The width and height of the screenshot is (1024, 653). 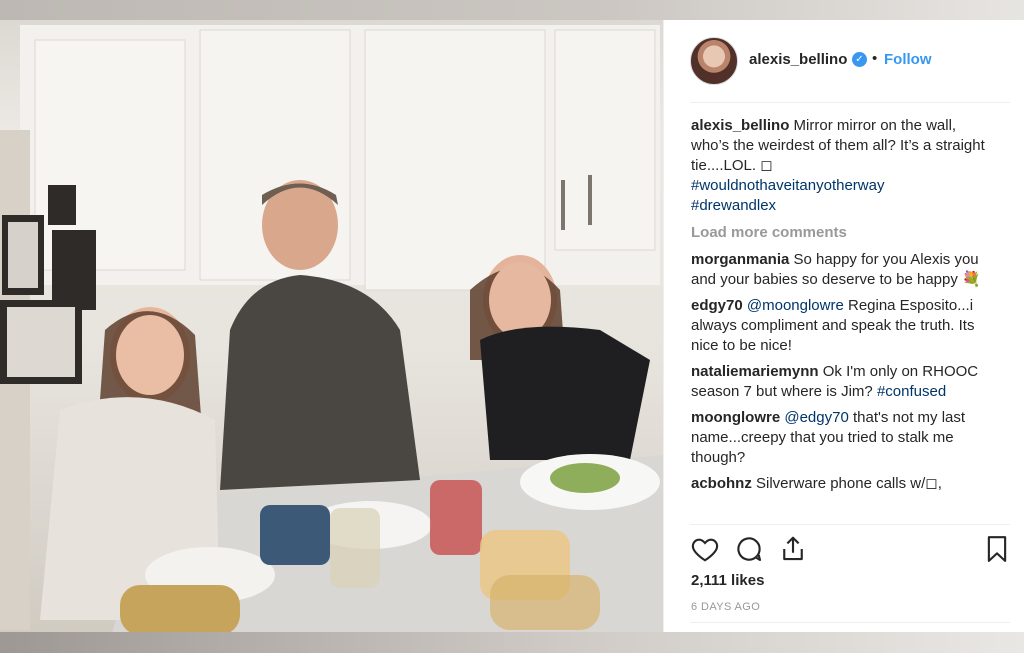 I want to click on mention-link: @edgy70, so click(x=816, y=417).